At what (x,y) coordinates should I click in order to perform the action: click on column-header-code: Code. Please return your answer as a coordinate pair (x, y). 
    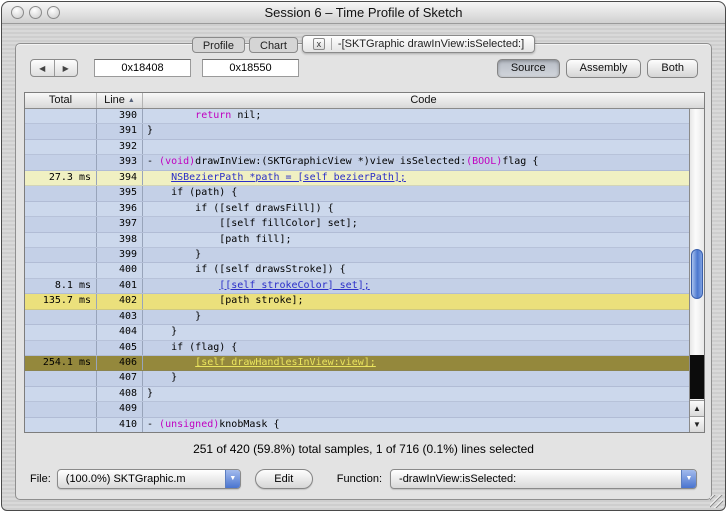
    Looking at the image, I should click on (423, 100).